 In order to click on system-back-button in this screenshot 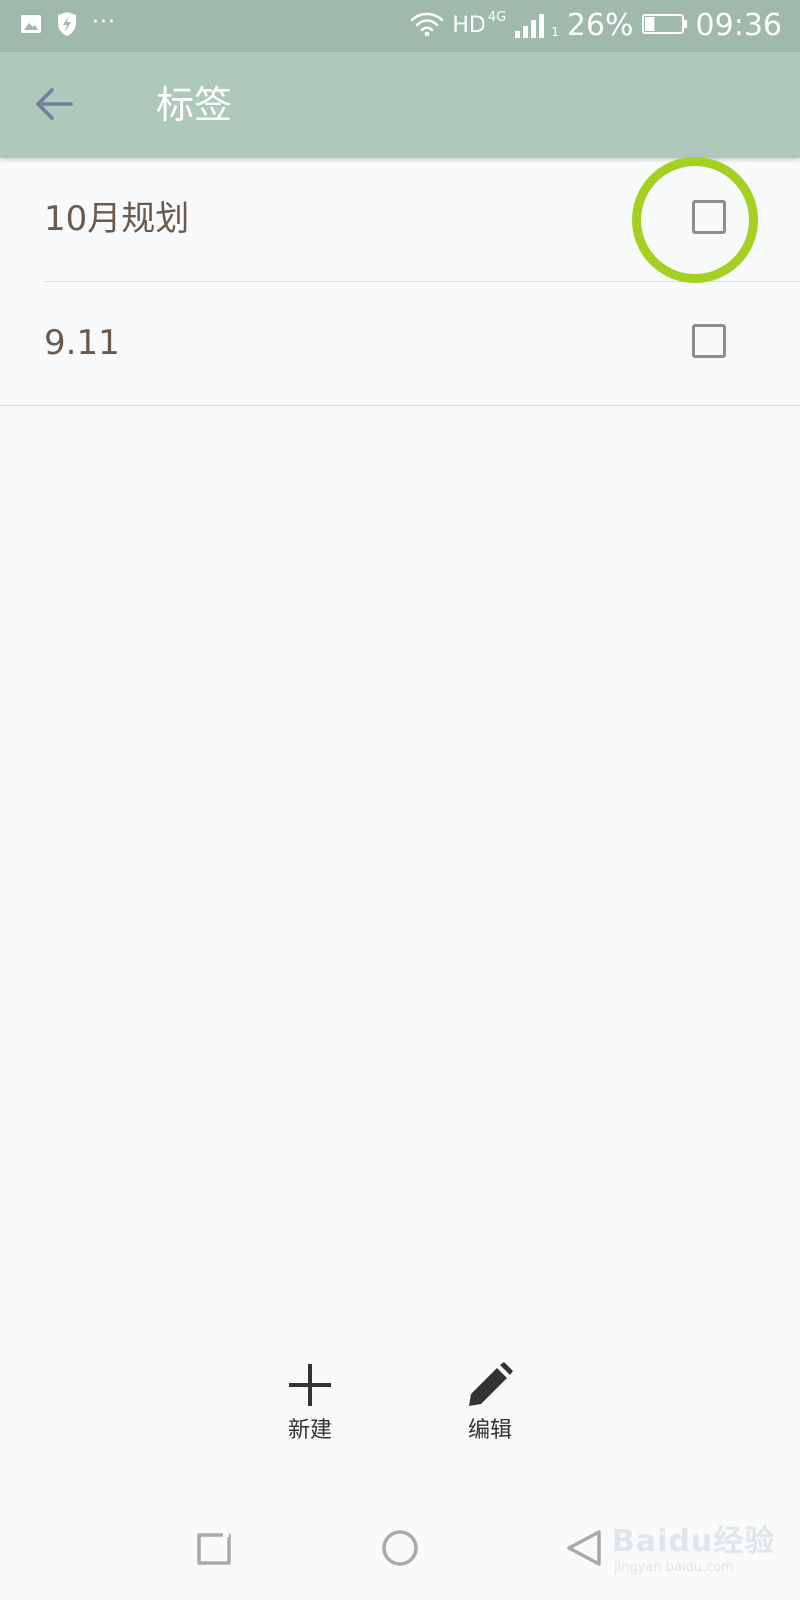, I will do `click(584, 1550)`.